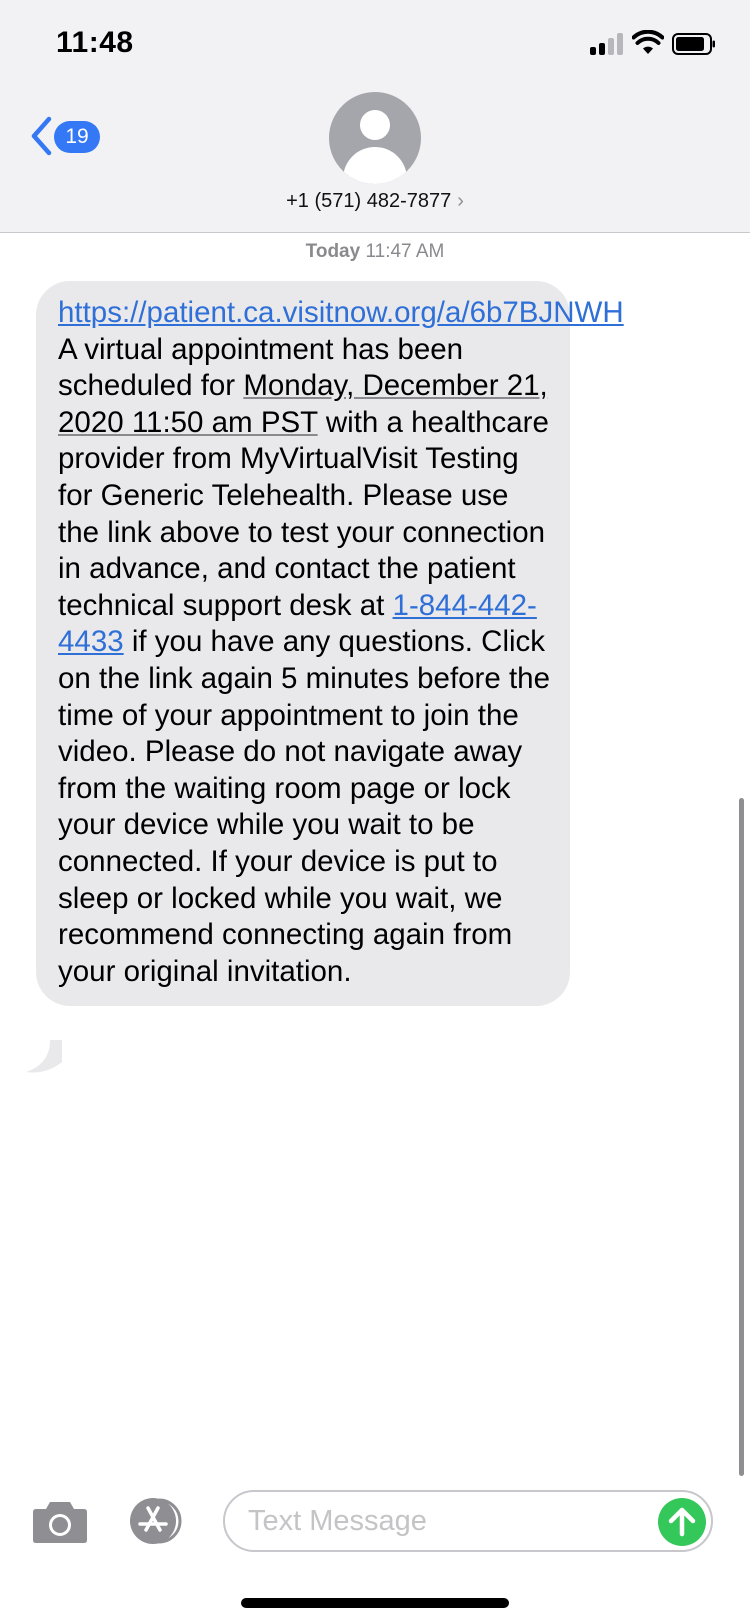 This screenshot has height=1623, width=750. Describe the element at coordinates (405, 251) in the screenshot. I see `timestamp-time: 11:47 AM` at that location.